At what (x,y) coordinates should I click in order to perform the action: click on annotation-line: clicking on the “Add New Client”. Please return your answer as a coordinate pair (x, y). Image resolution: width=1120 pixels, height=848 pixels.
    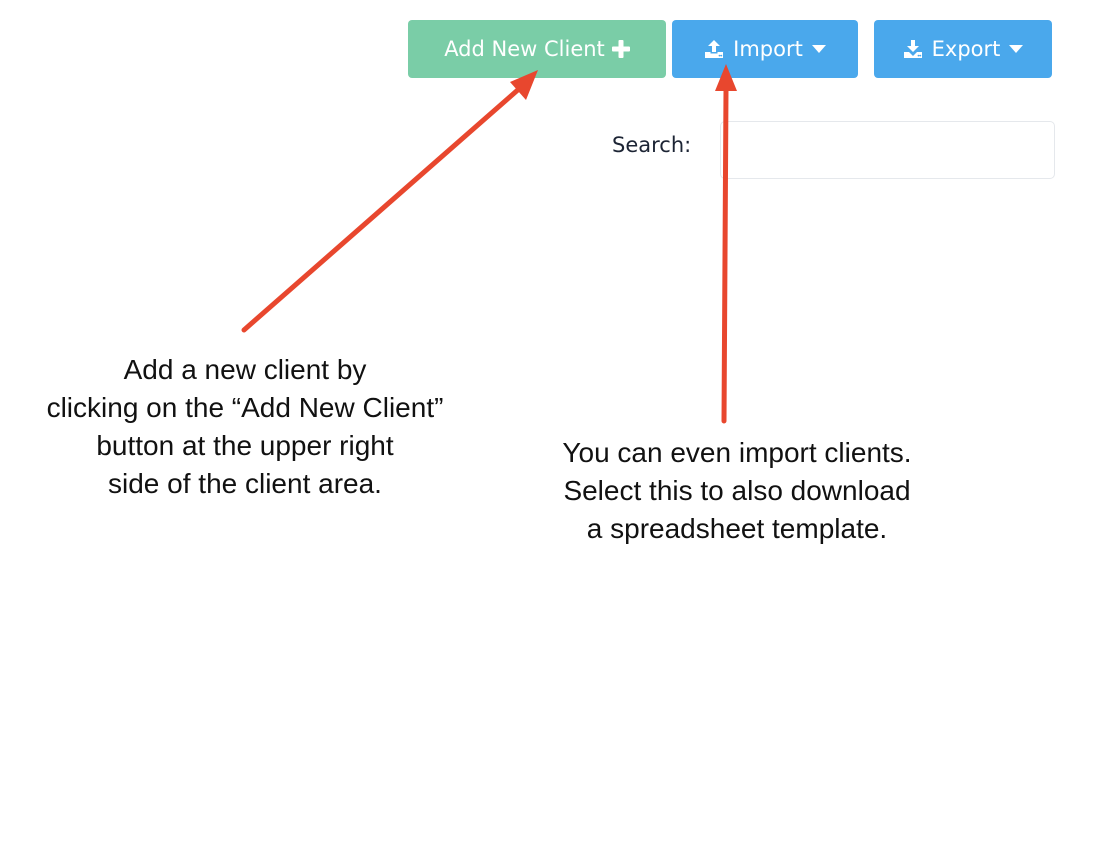
    Looking at the image, I should click on (245, 407).